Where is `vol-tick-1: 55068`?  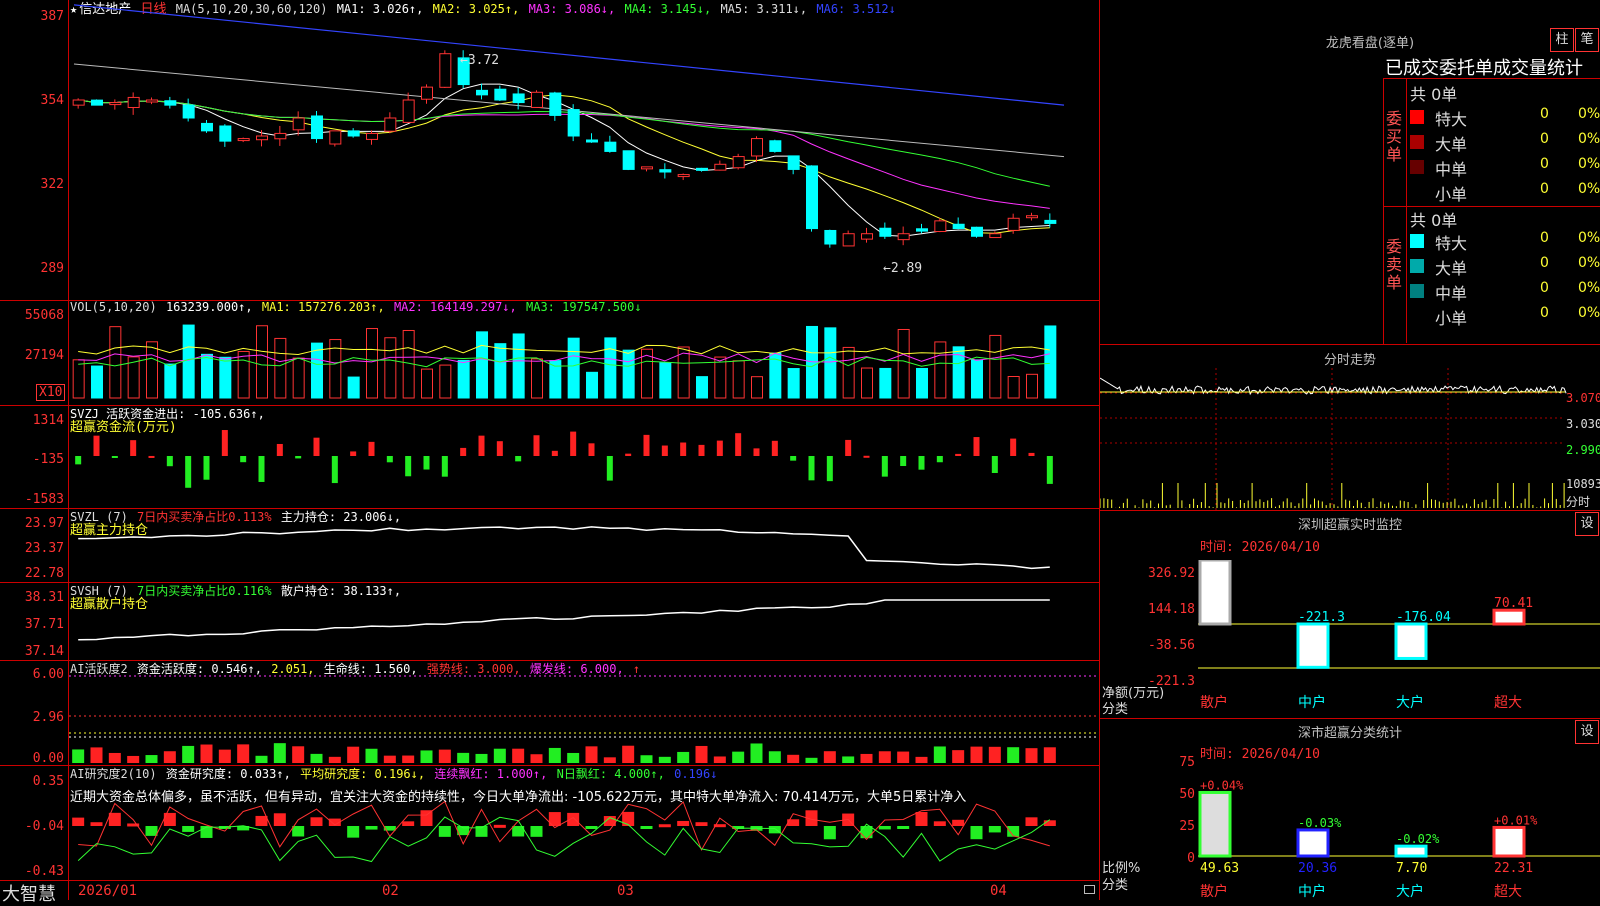
vol-tick-1: 55068 is located at coordinates (44, 315).